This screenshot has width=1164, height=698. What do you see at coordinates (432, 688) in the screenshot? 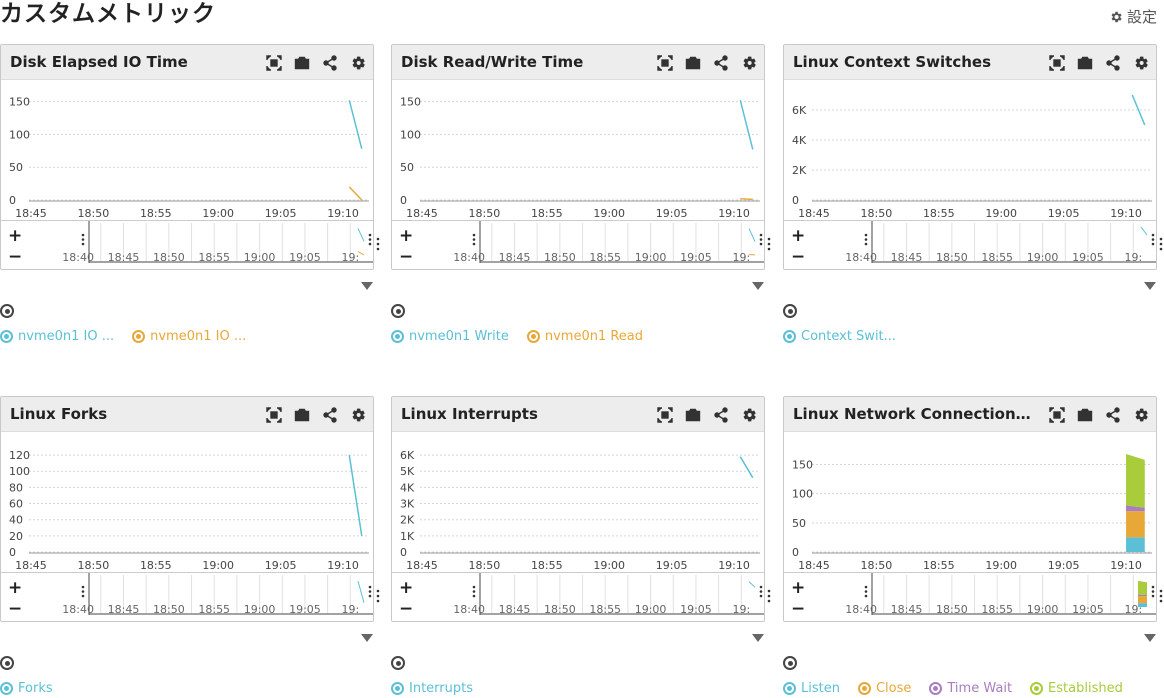
I see `legend-item: Interrupts` at bounding box center [432, 688].